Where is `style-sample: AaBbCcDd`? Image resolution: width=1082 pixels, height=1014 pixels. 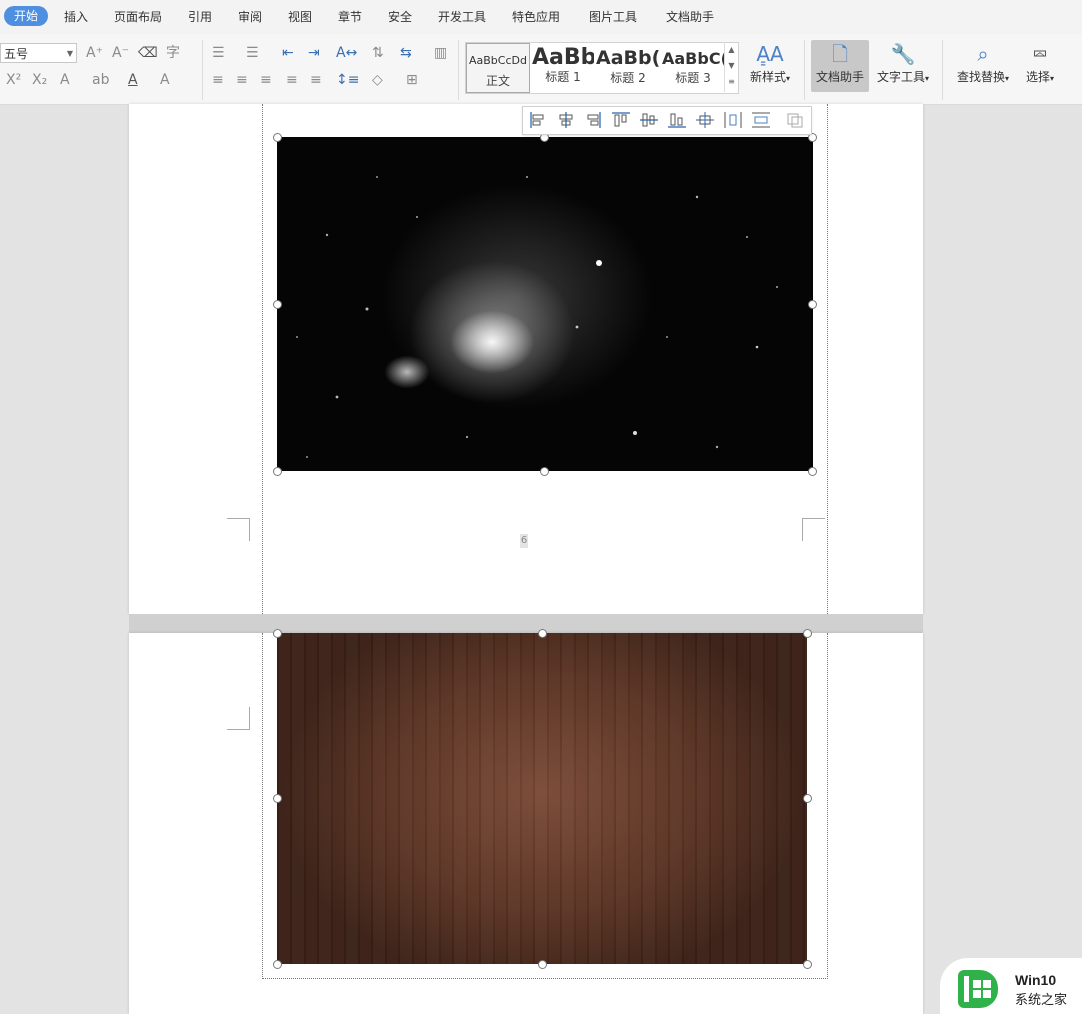 style-sample: AaBbCcDd is located at coordinates (498, 60).